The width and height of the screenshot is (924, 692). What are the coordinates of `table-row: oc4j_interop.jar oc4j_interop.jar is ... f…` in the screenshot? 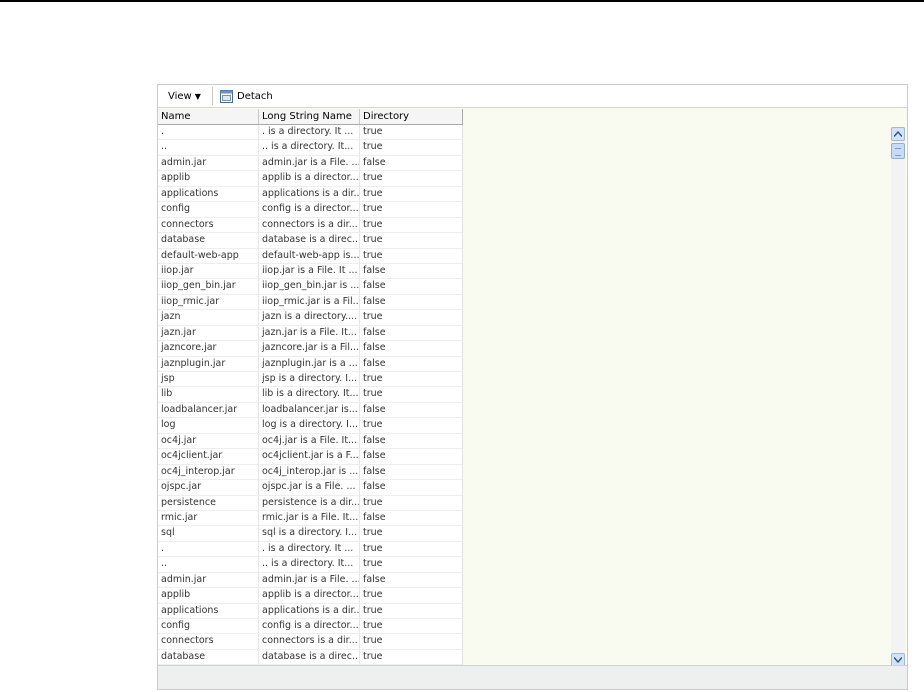 It's located at (310, 472).